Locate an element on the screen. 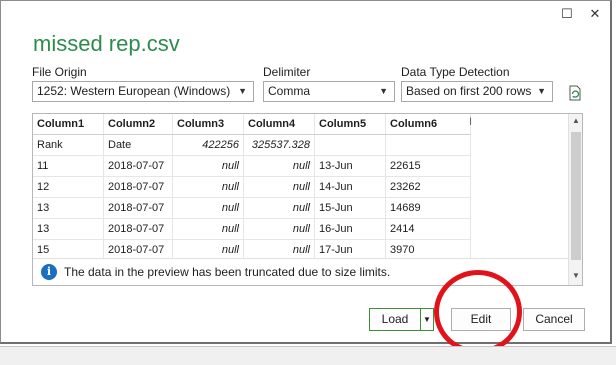 The height and width of the screenshot is (365, 616). vertical-scrollbar: ▲ ▼ is located at coordinates (575, 199).